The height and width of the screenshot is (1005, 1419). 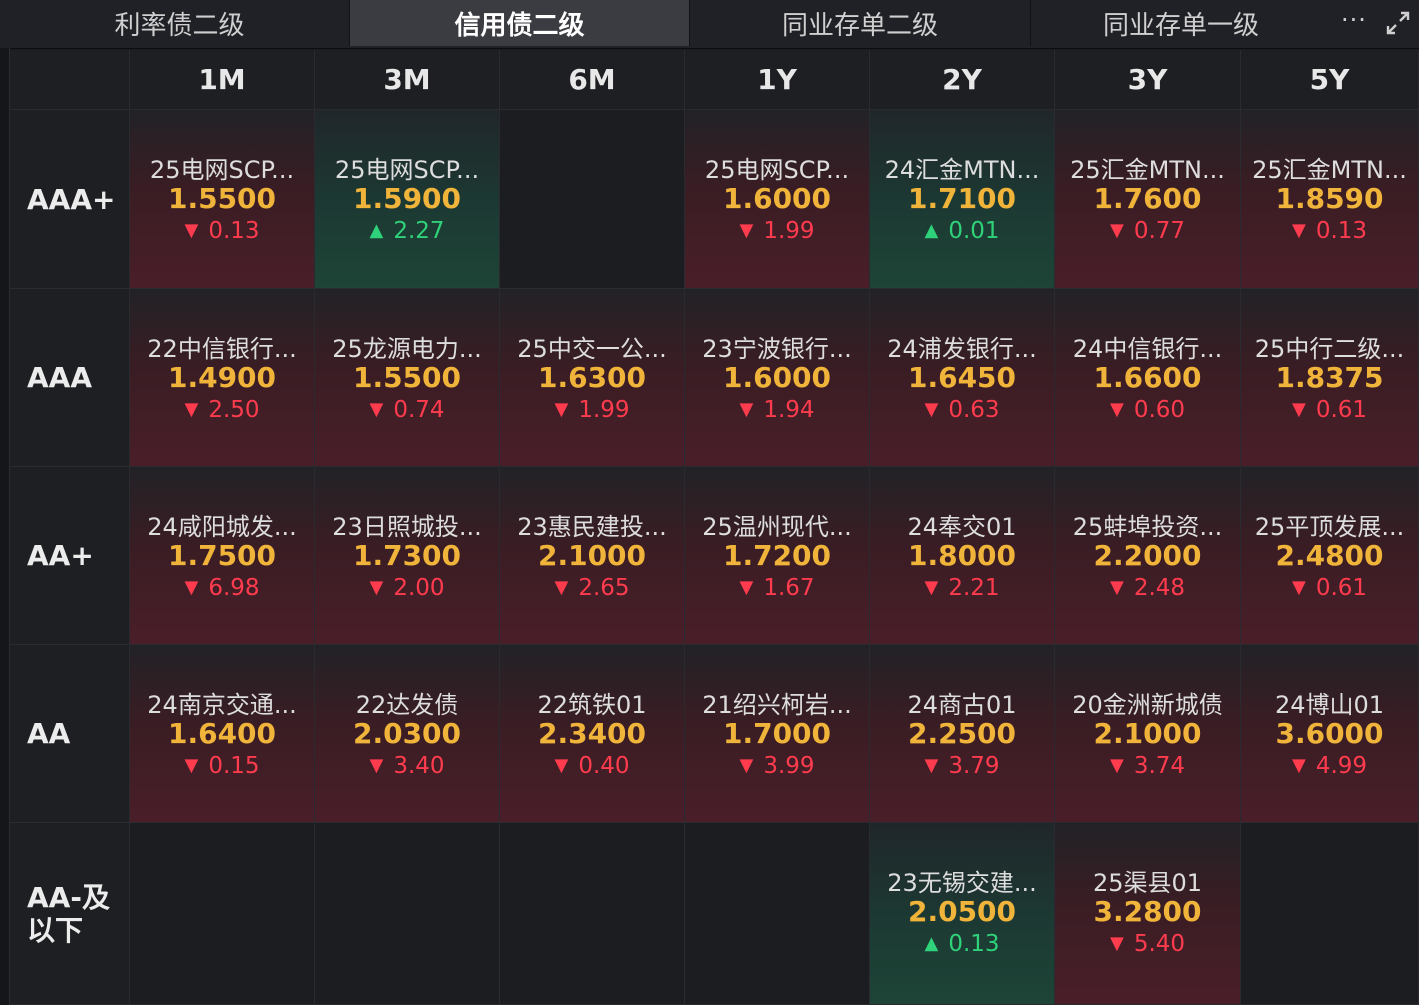 What do you see at coordinates (222, 378) in the screenshot?
I see `bond-cell: 22中信银行... 1.4900 ▼ 2.50` at bounding box center [222, 378].